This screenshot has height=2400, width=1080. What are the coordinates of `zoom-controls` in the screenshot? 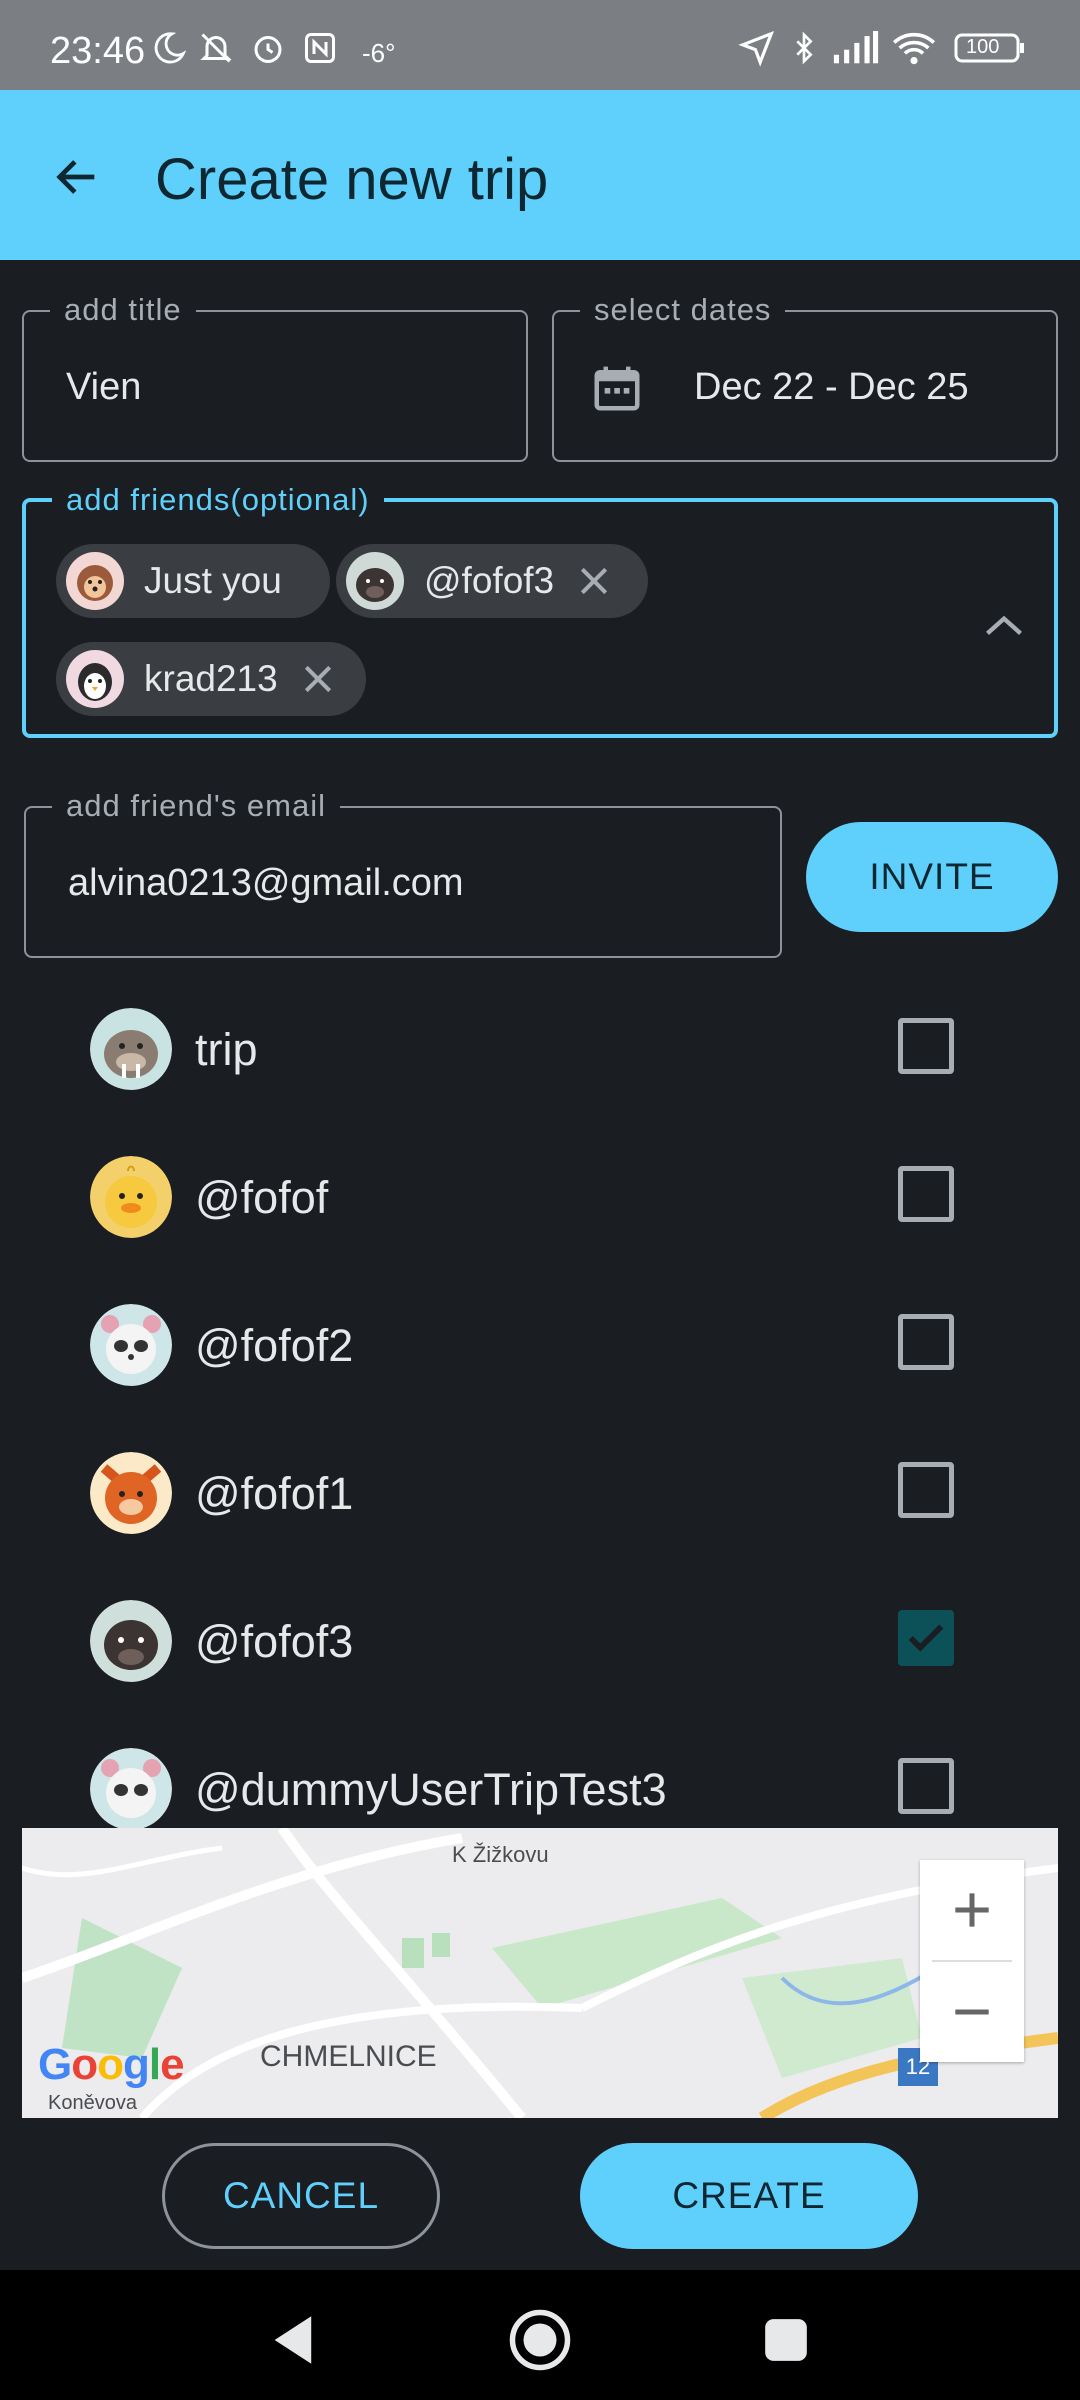 It's located at (972, 1961).